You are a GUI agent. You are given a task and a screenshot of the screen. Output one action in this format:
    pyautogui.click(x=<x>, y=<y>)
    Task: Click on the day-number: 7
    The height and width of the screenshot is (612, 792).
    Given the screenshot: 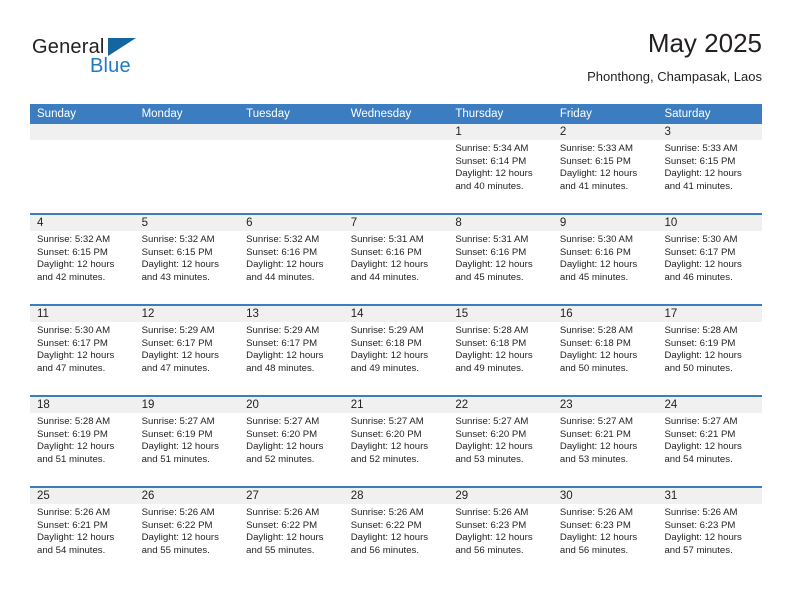 What is the action you would take?
    pyautogui.click(x=396, y=223)
    